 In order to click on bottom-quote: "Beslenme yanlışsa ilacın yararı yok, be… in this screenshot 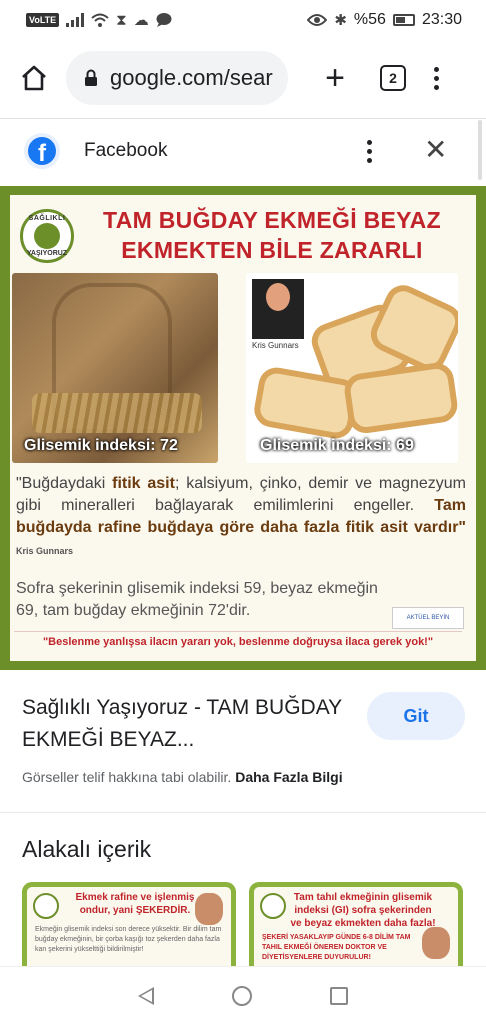, I will do `click(238, 639)`.